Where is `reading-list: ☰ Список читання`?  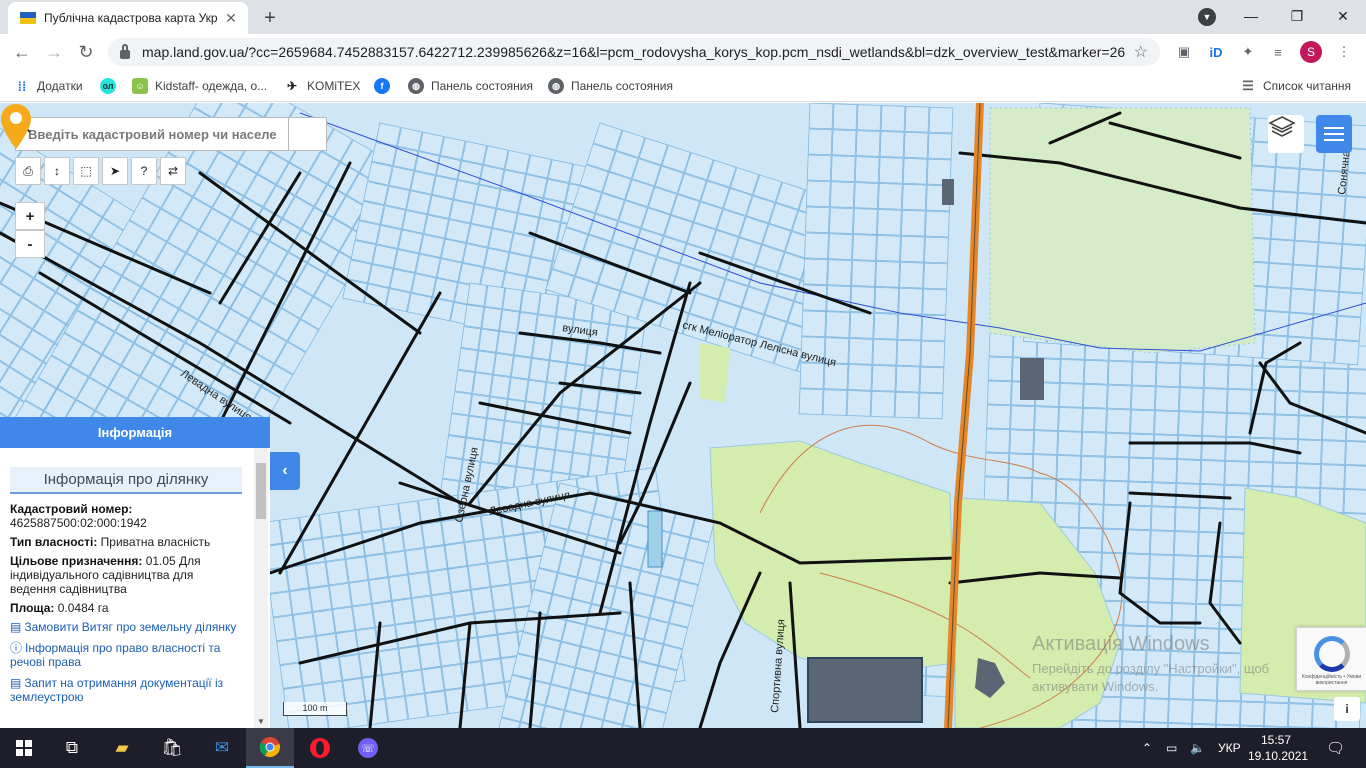 reading-list: ☰ Список читання is located at coordinates (1295, 86).